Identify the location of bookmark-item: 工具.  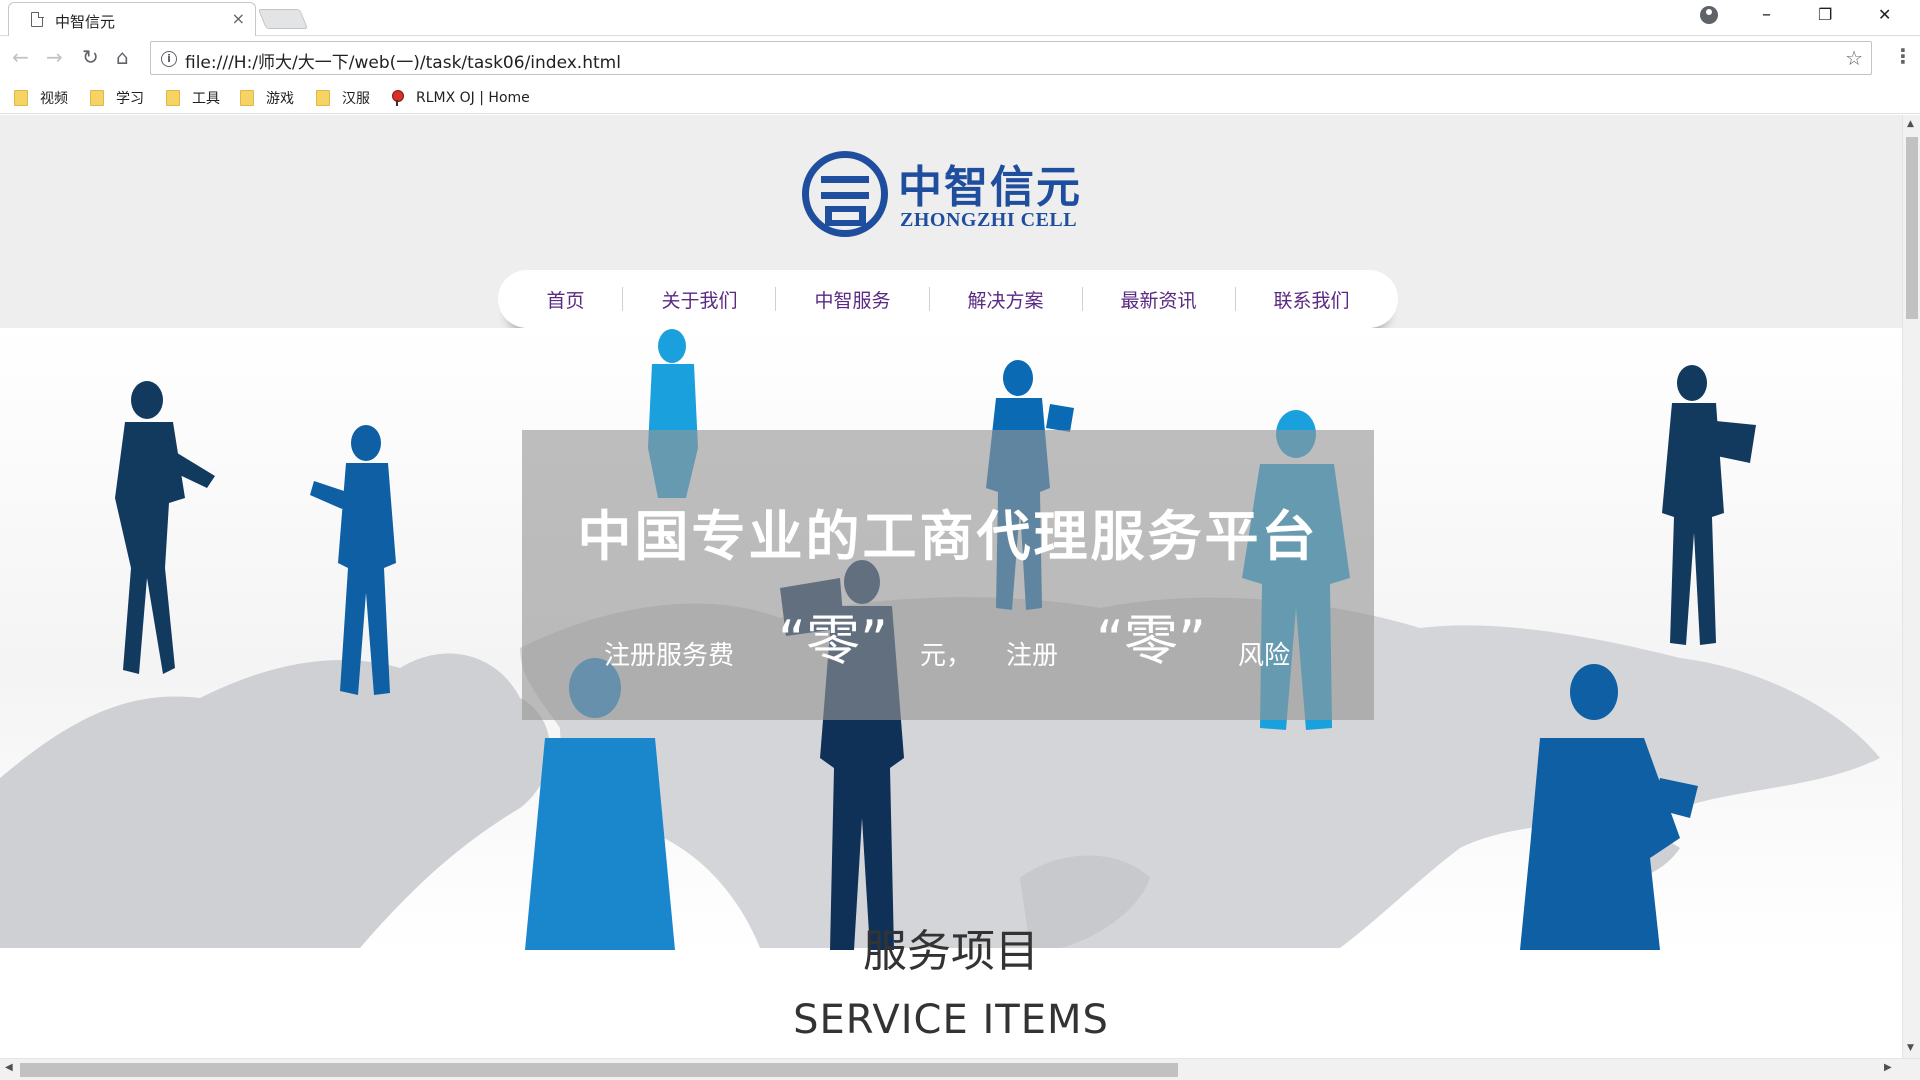
(193, 98).